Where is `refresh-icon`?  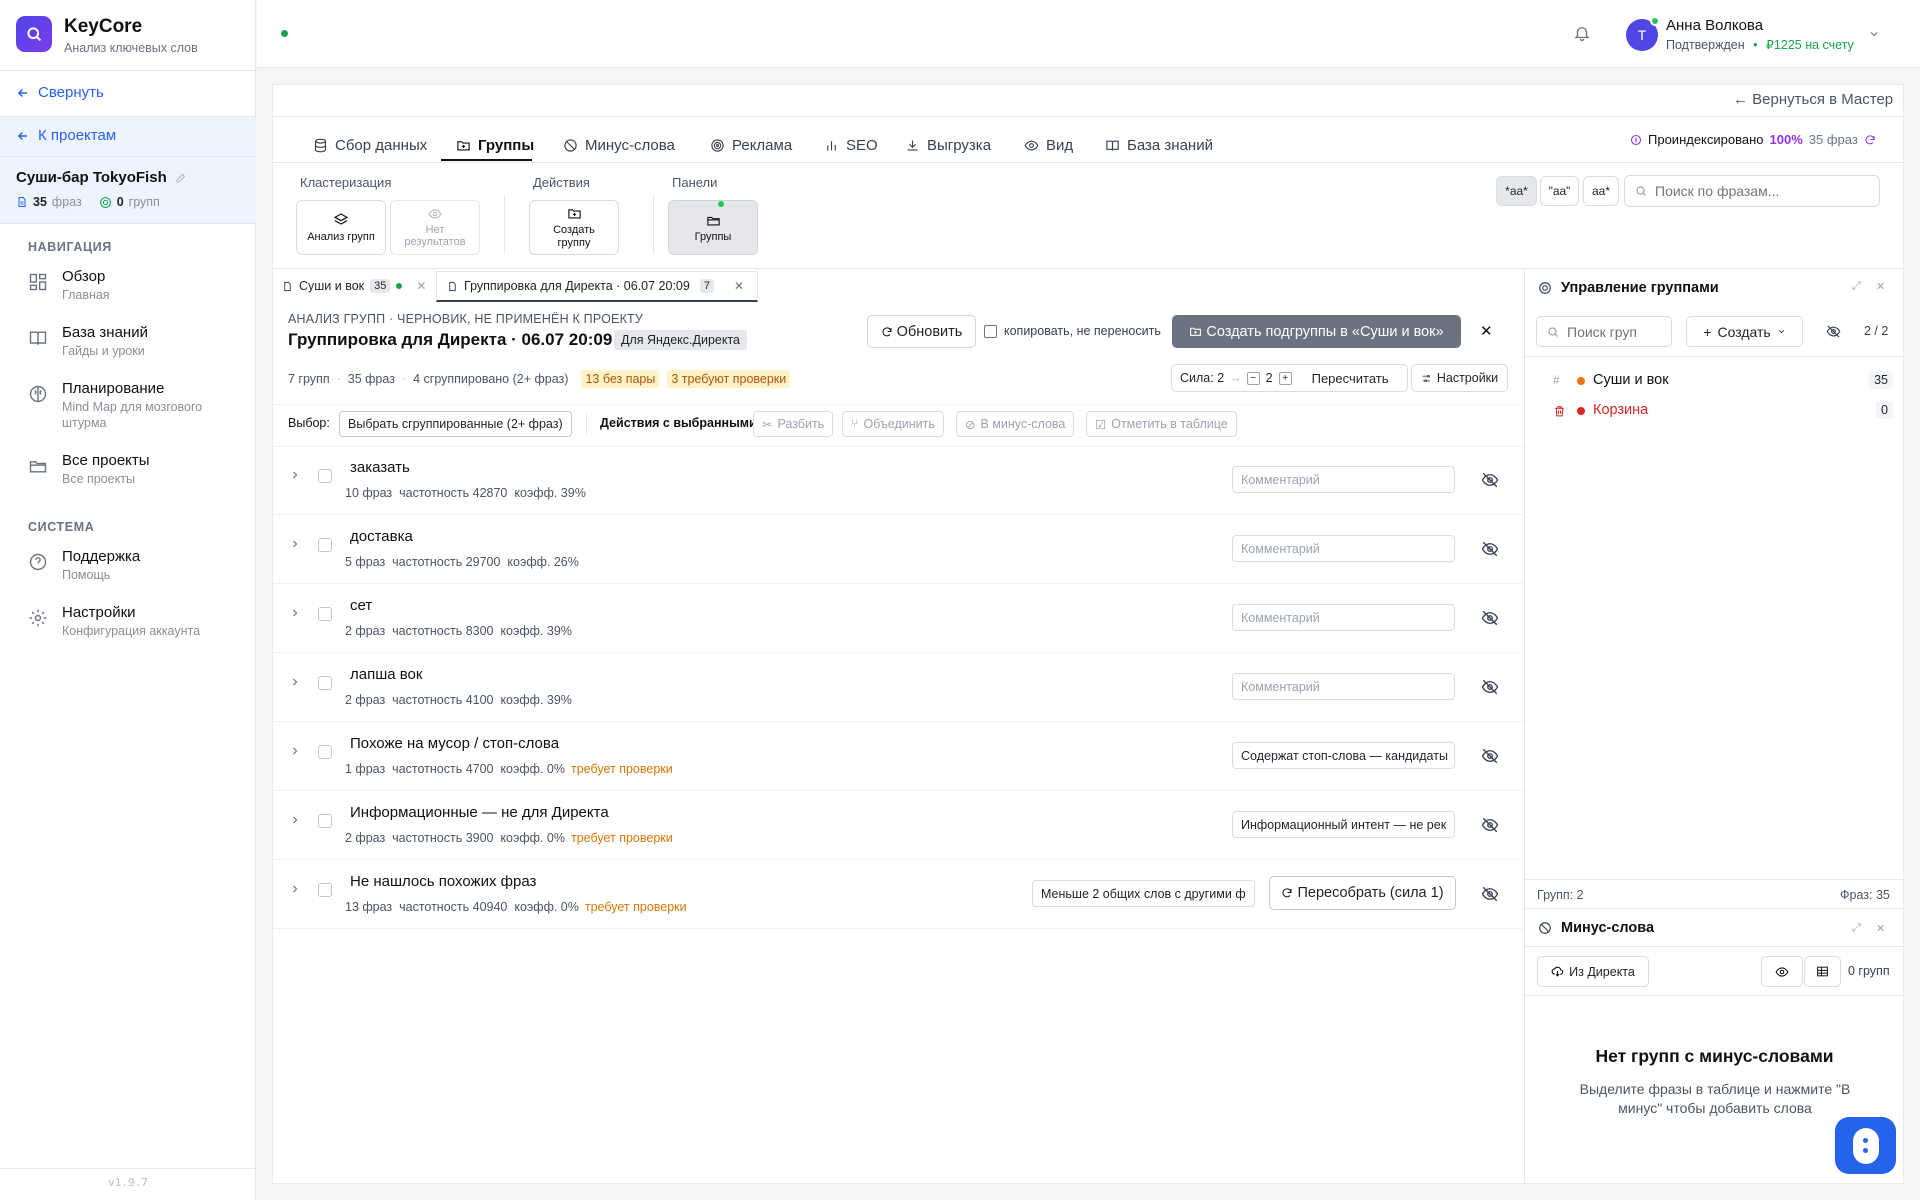 refresh-icon is located at coordinates (1870, 140).